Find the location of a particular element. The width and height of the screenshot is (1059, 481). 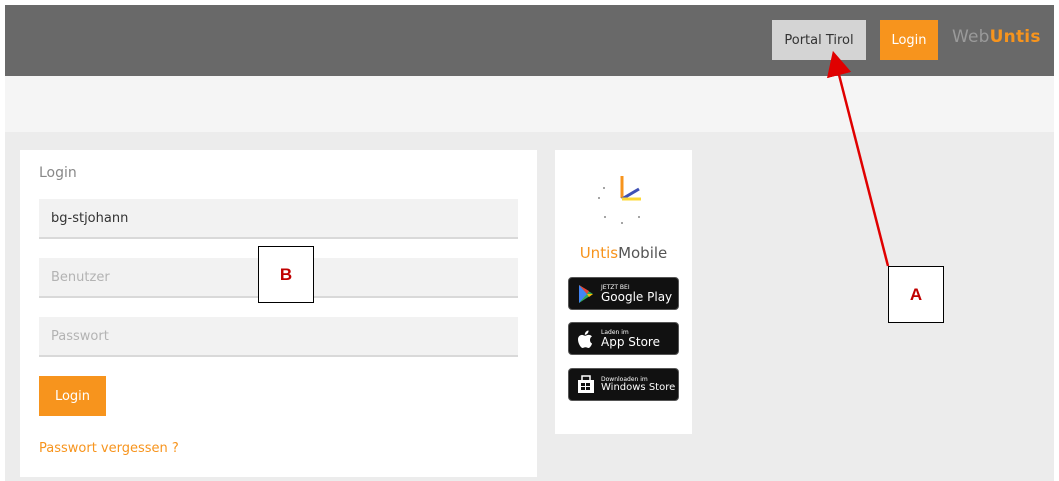

app-store-badge: Laden im App Store is located at coordinates (623, 338).